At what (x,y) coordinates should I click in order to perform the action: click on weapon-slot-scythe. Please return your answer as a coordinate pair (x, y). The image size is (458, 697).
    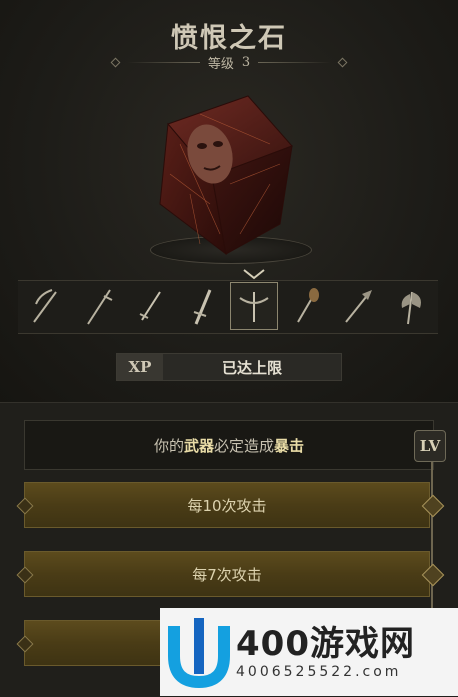
    Looking at the image, I should click on (46, 306).